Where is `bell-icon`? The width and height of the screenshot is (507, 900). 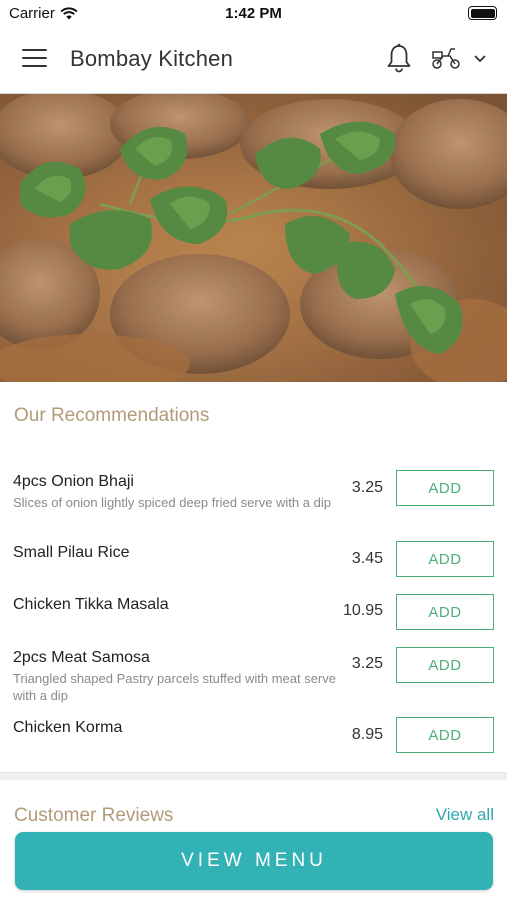 bell-icon is located at coordinates (399, 58).